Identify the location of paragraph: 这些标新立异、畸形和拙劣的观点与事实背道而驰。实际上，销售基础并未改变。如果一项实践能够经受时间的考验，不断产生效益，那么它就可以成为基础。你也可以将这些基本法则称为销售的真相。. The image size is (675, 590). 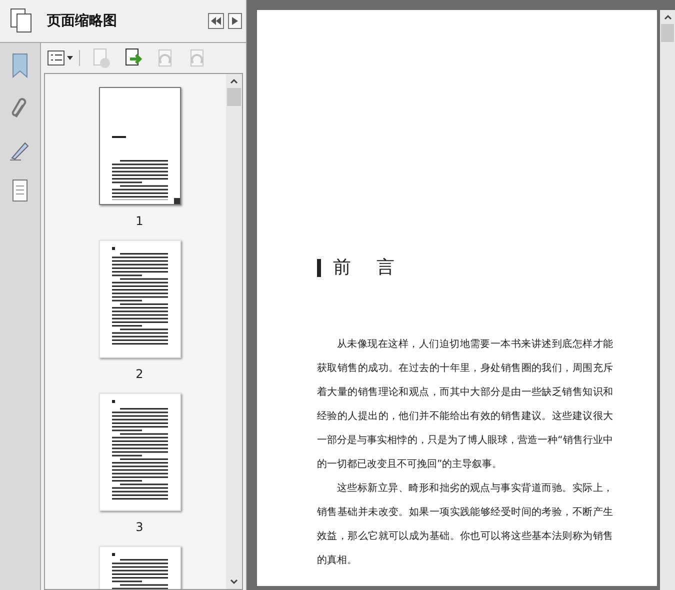
(465, 525).